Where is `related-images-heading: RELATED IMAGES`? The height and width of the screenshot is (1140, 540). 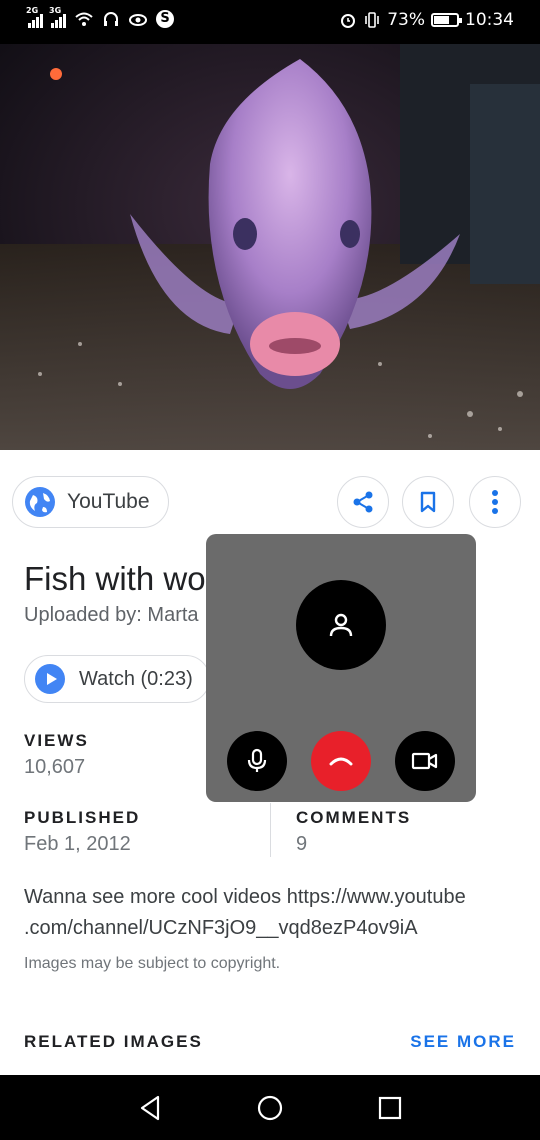 related-images-heading: RELATED IMAGES is located at coordinates (113, 1041).